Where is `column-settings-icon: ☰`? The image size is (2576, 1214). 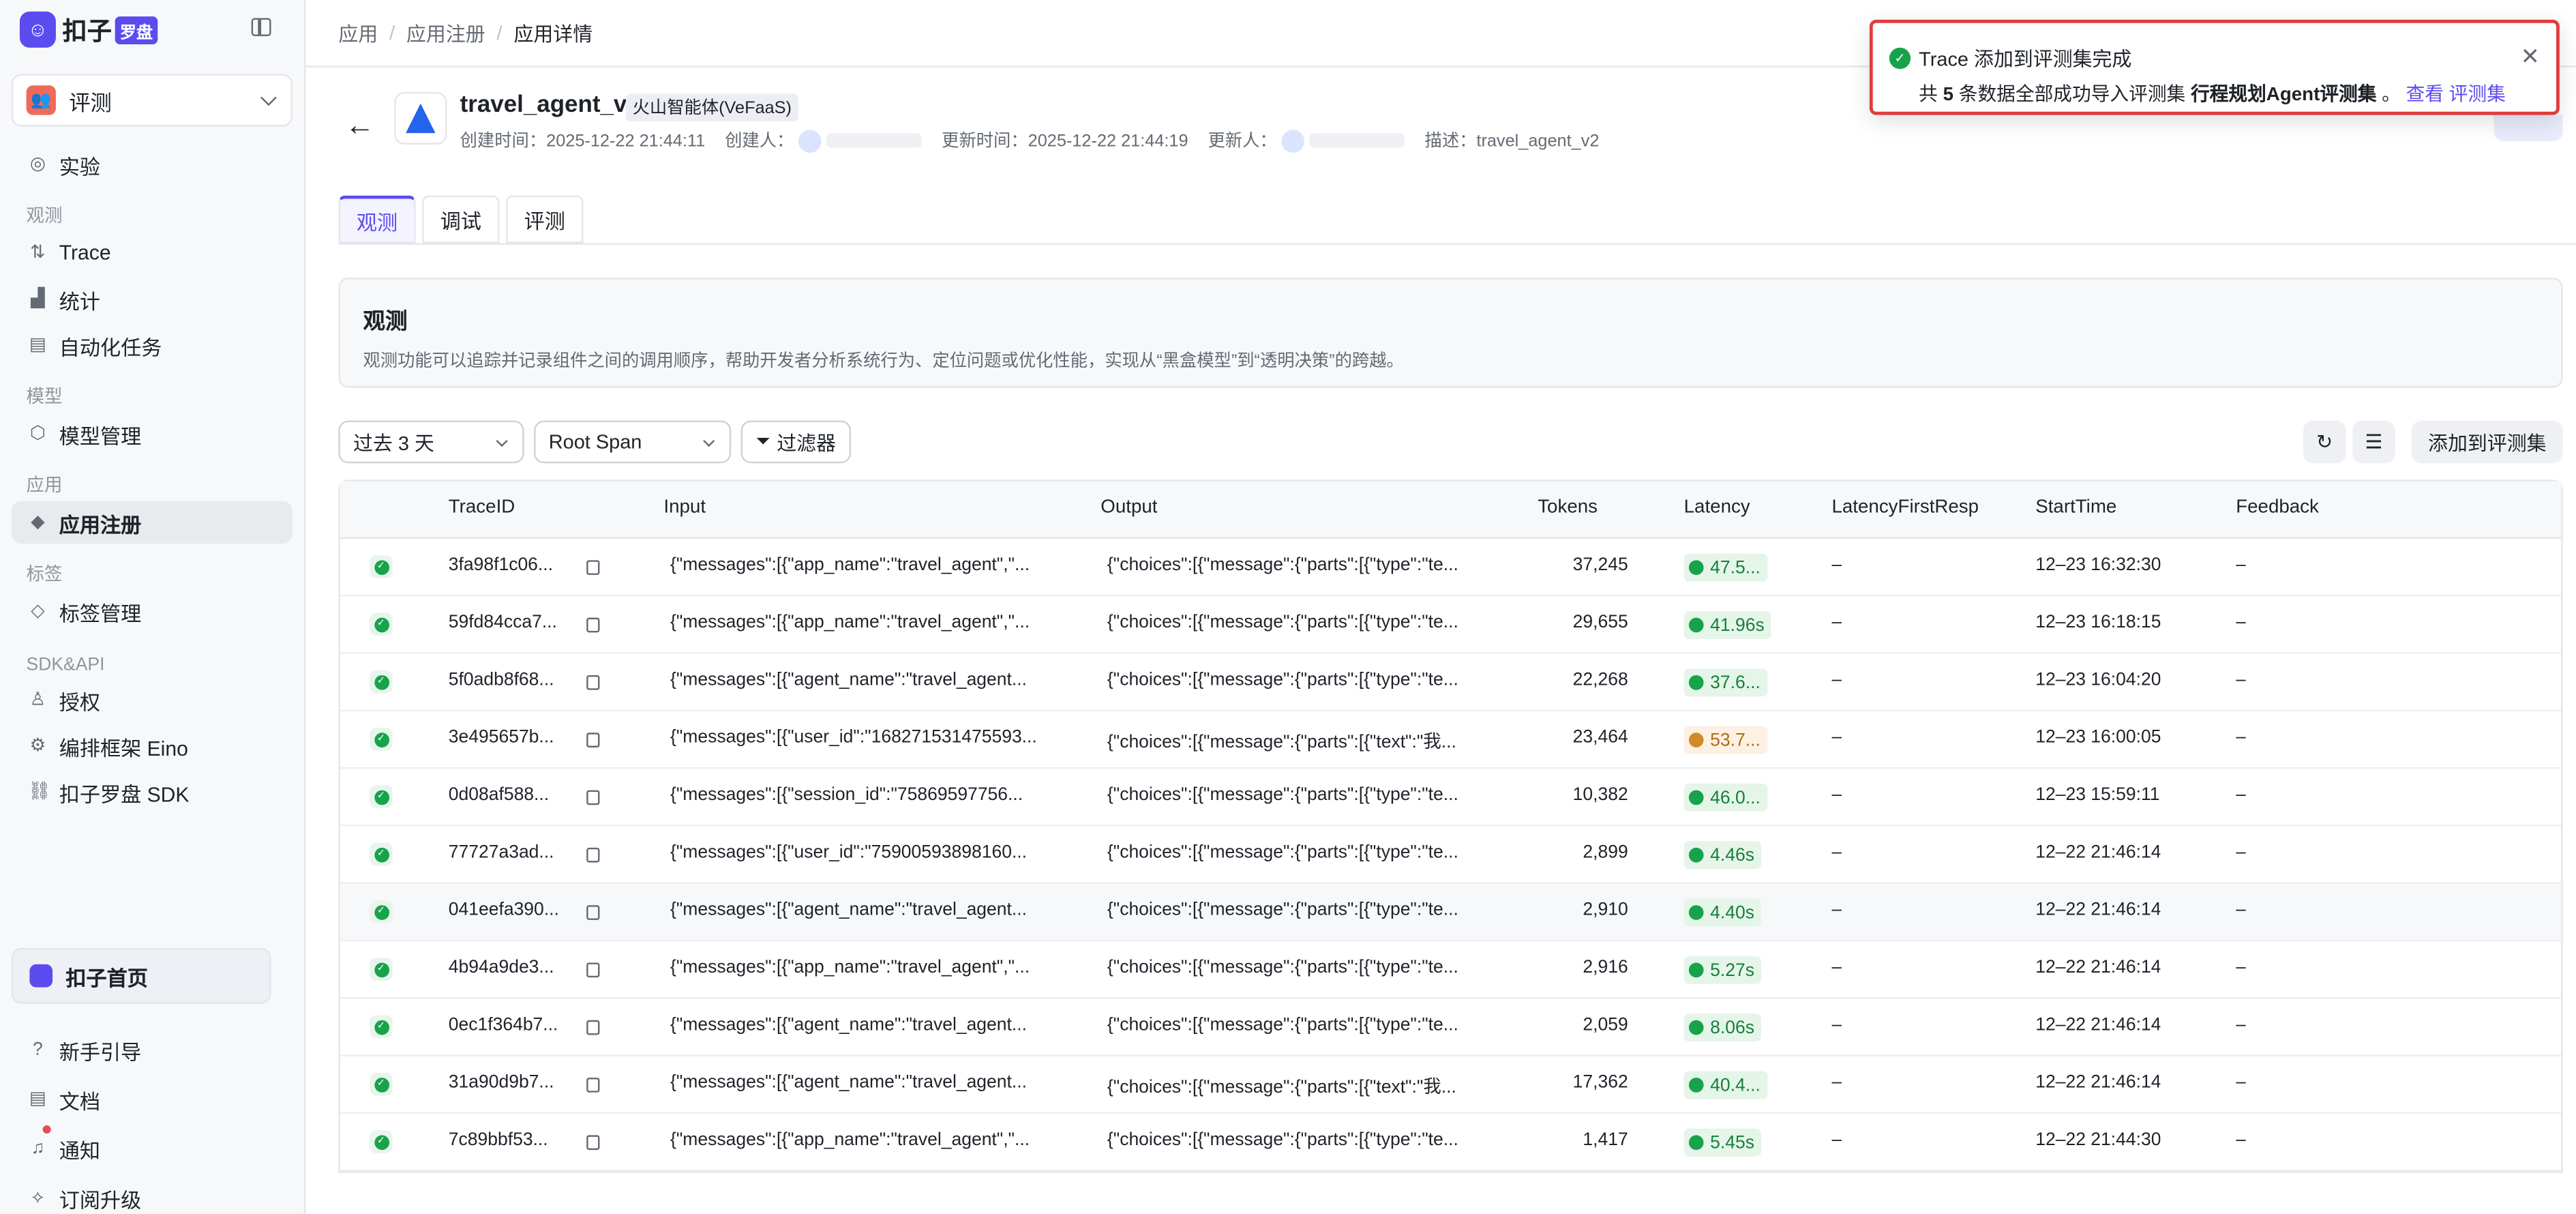
column-settings-icon: ☰ is located at coordinates (2373, 442).